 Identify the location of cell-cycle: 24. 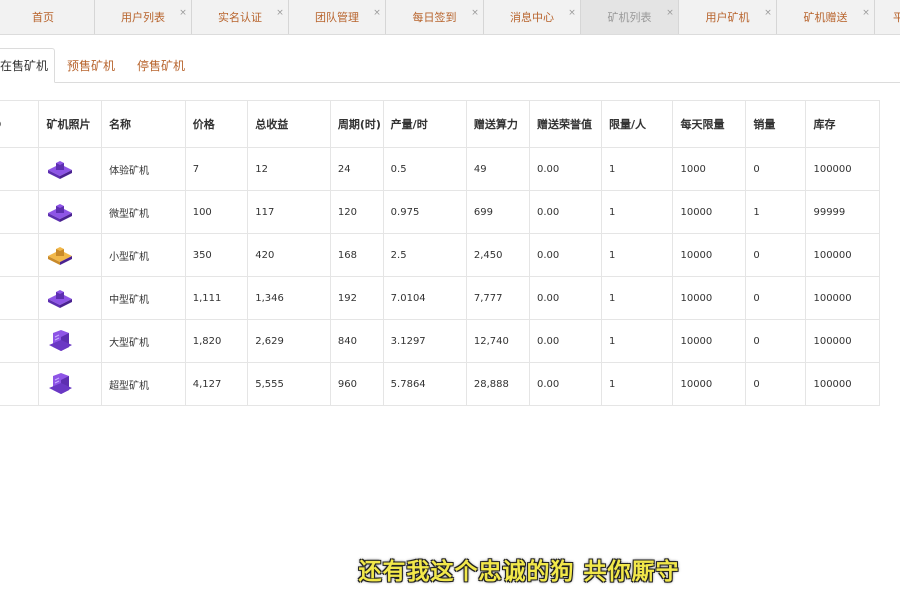
(356, 169).